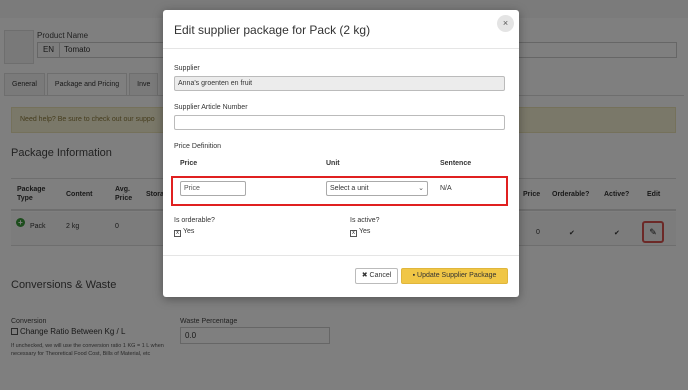 The height and width of the screenshot is (390, 688). What do you see at coordinates (380, 275) in the screenshot?
I see `cancel-label: Cancel` at bounding box center [380, 275].